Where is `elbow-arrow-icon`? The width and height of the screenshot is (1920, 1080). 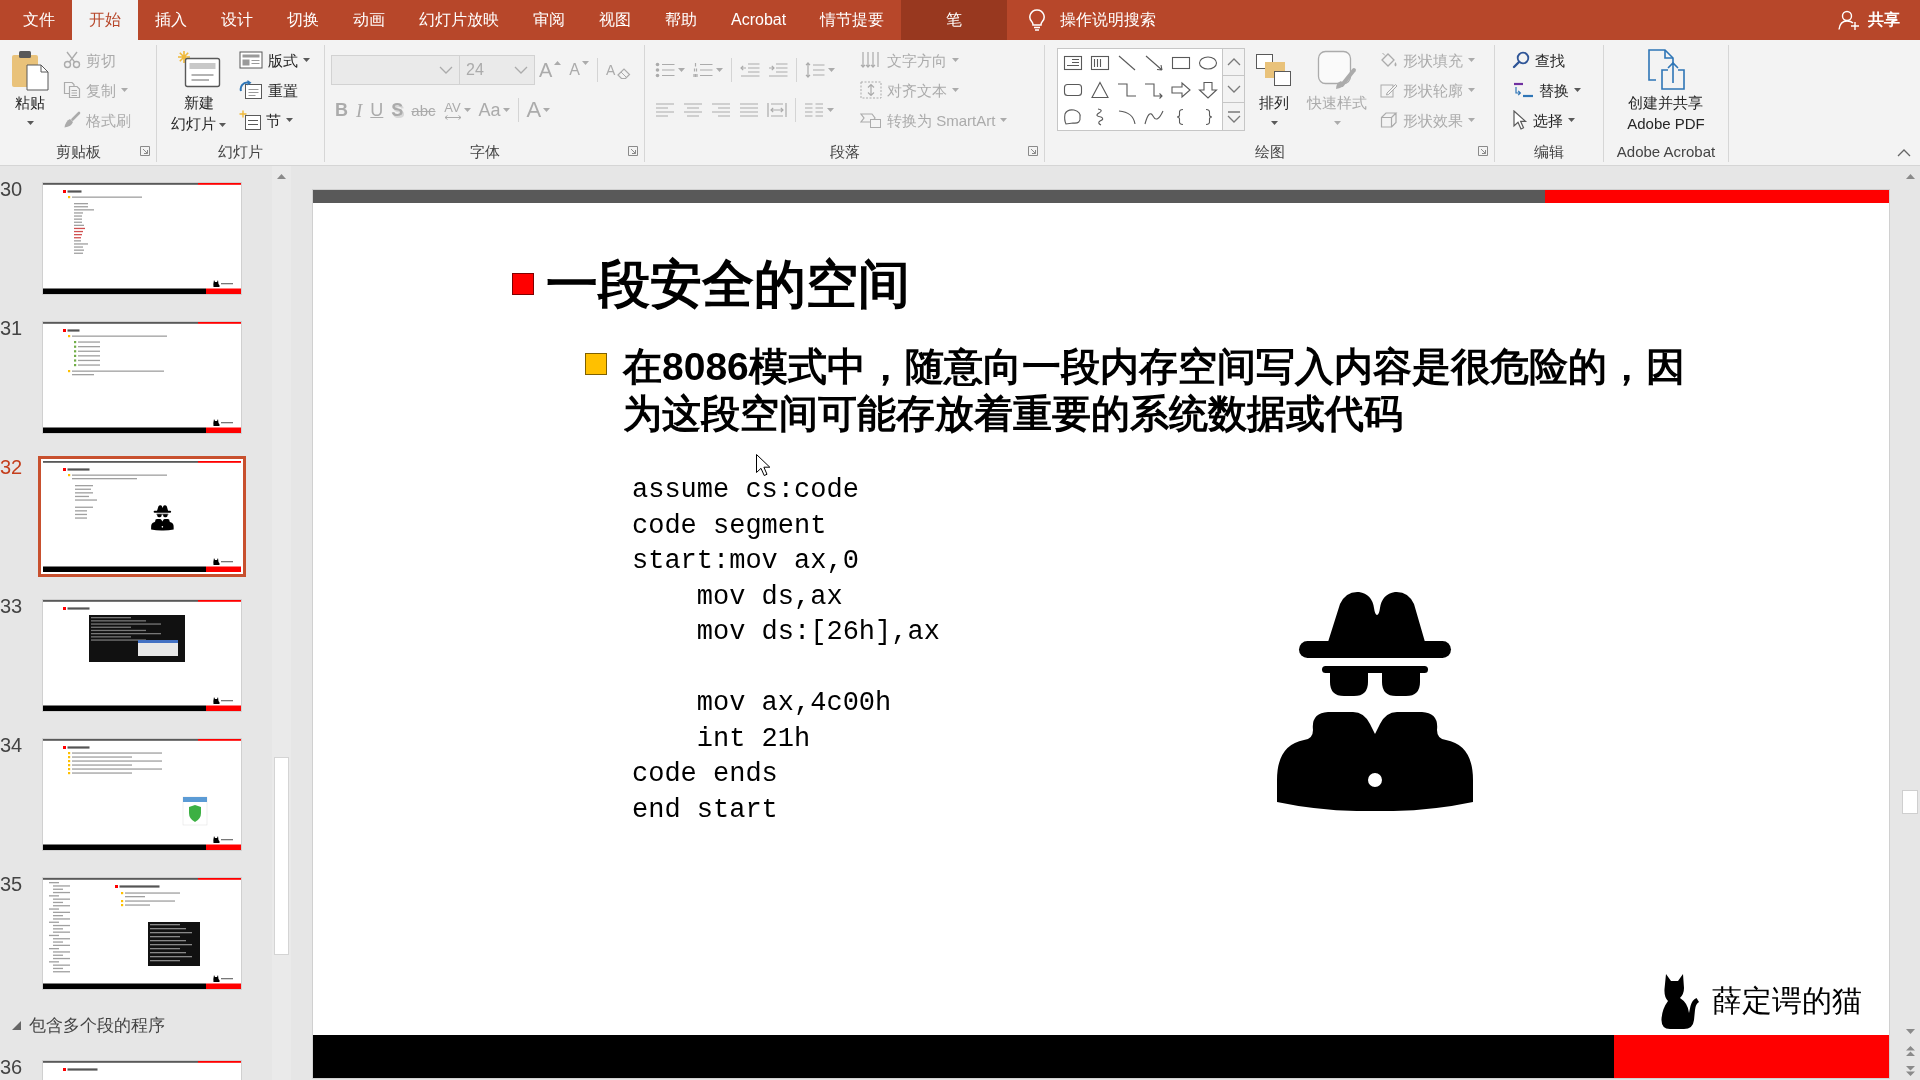 elbow-arrow-icon is located at coordinates (1153, 89).